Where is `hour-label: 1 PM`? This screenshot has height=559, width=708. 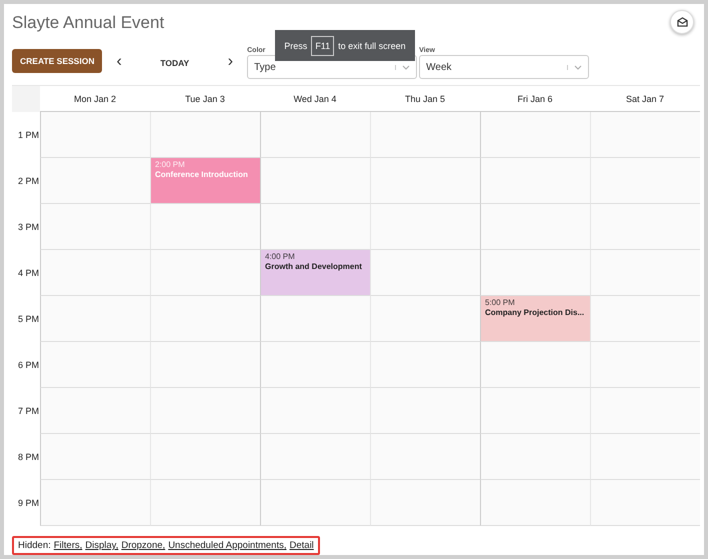
hour-label: 1 PM is located at coordinates (28, 135).